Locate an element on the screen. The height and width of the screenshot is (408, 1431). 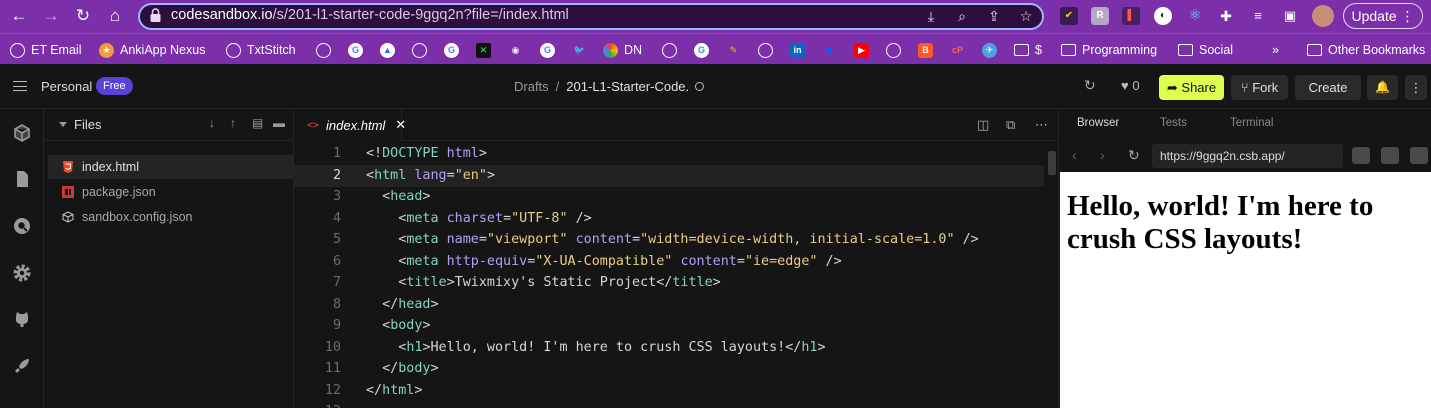
breadcrumb-drafts: Drafts is located at coordinates (531, 86).